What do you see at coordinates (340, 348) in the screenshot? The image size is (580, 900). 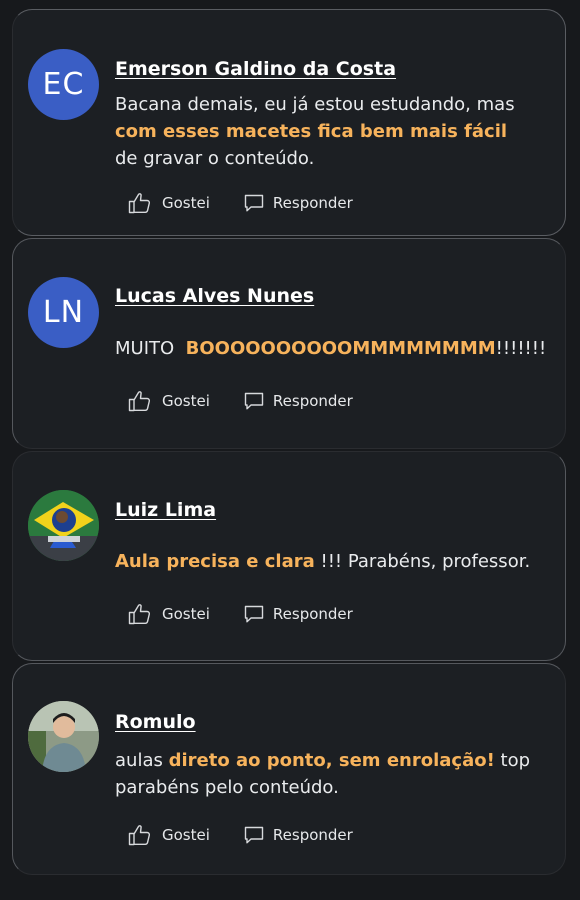 I see `comment-text-highlight: BOOOOOOOOOOMMMMMMMM` at bounding box center [340, 348].